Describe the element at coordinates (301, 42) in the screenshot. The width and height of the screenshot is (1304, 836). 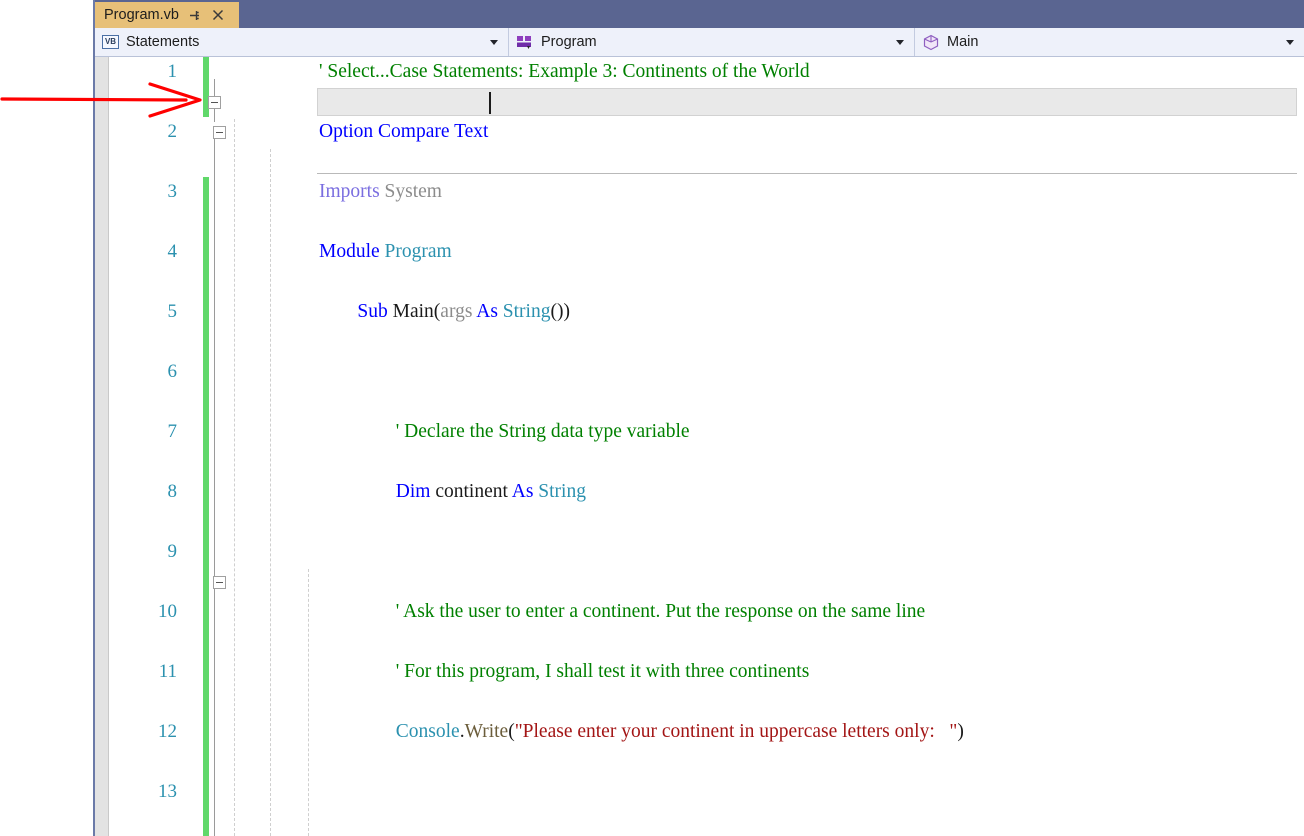
I see `navbar-combo-statements: VB Statements` at that location.